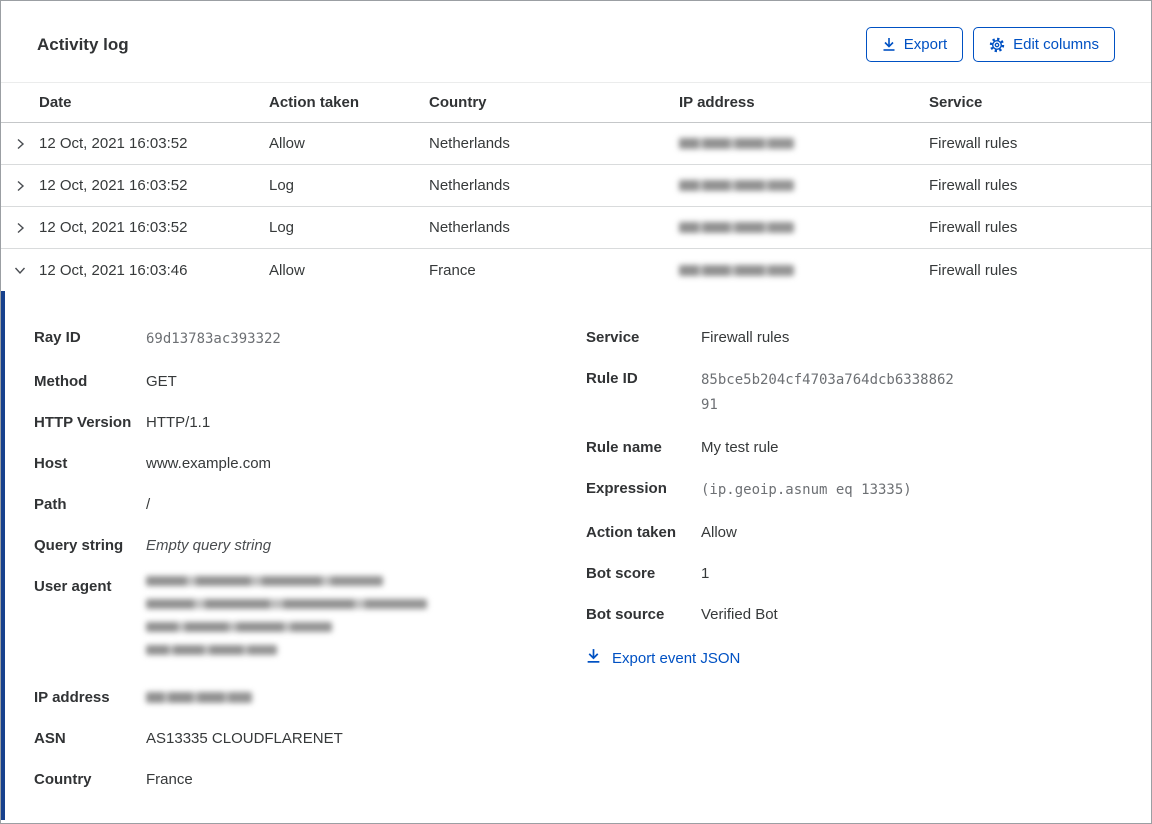  What do you see at coordinates (739, 614) in the screenshot?
I see `field-value: Verified Bot` at bounding box center [739, 614].